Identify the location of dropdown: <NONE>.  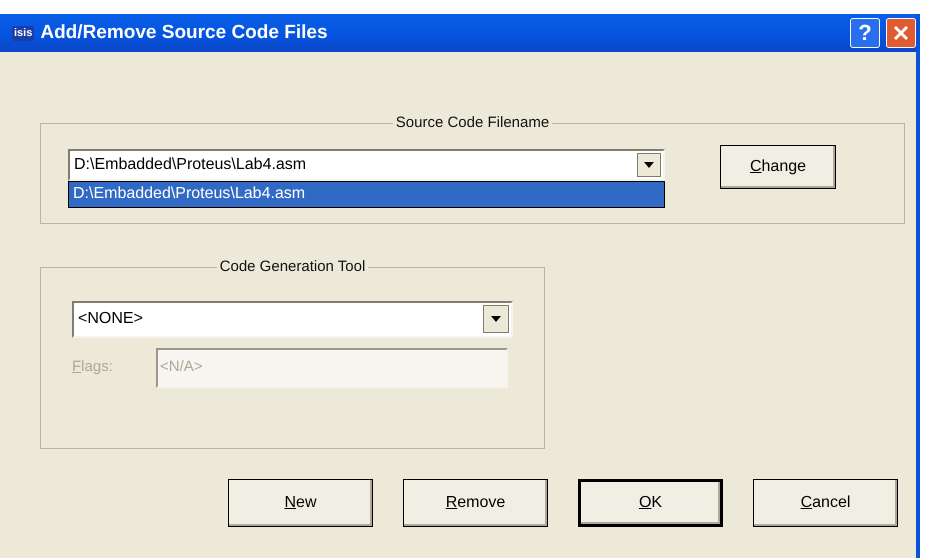
(292, 319).